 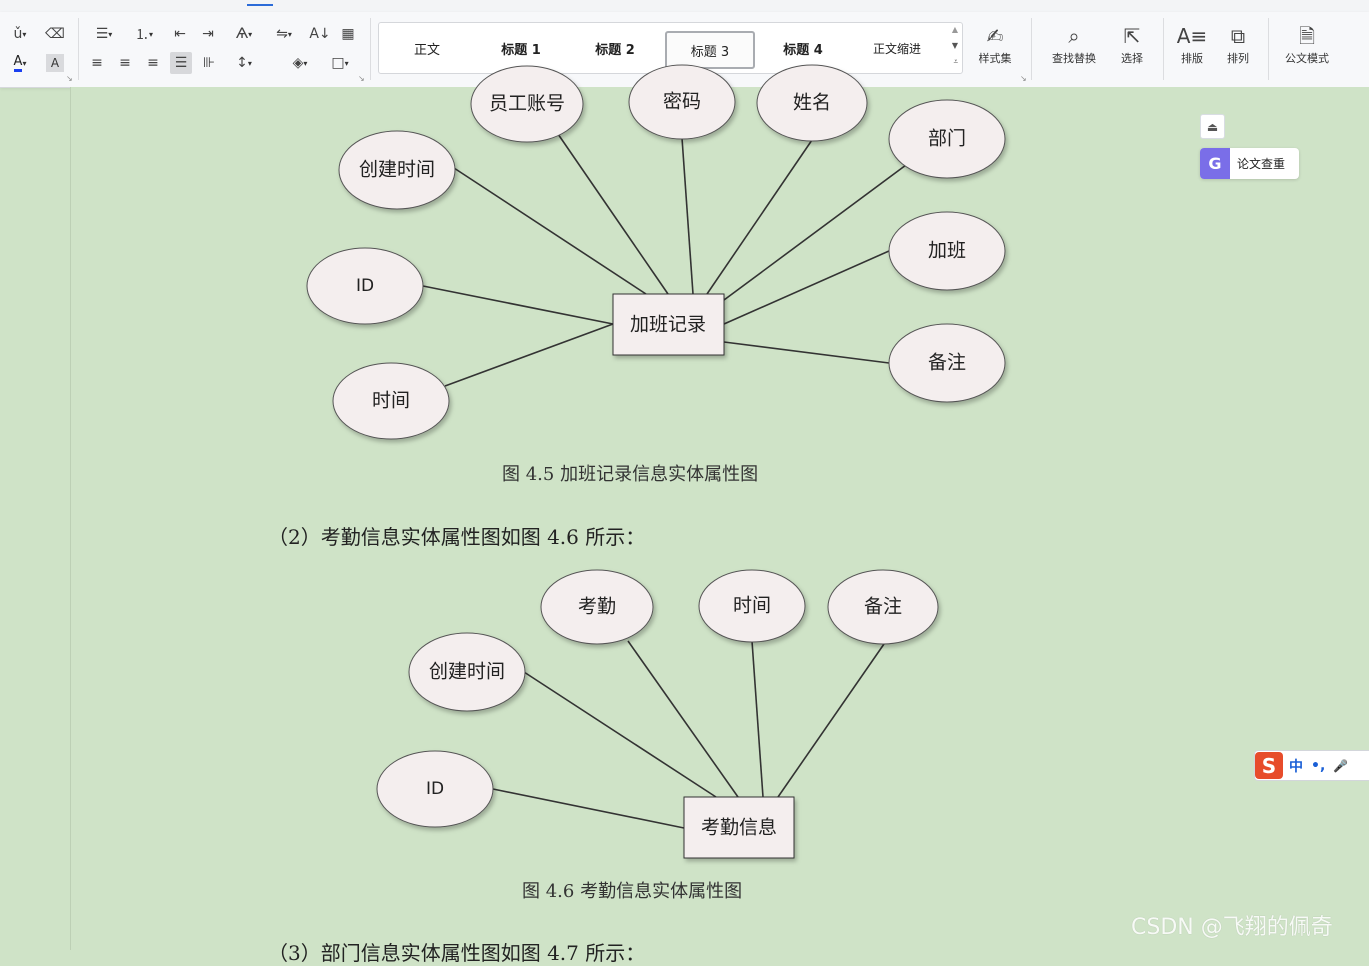 I want to click on collapse-panel-button: ⏏, so click(x=1212, y=126).